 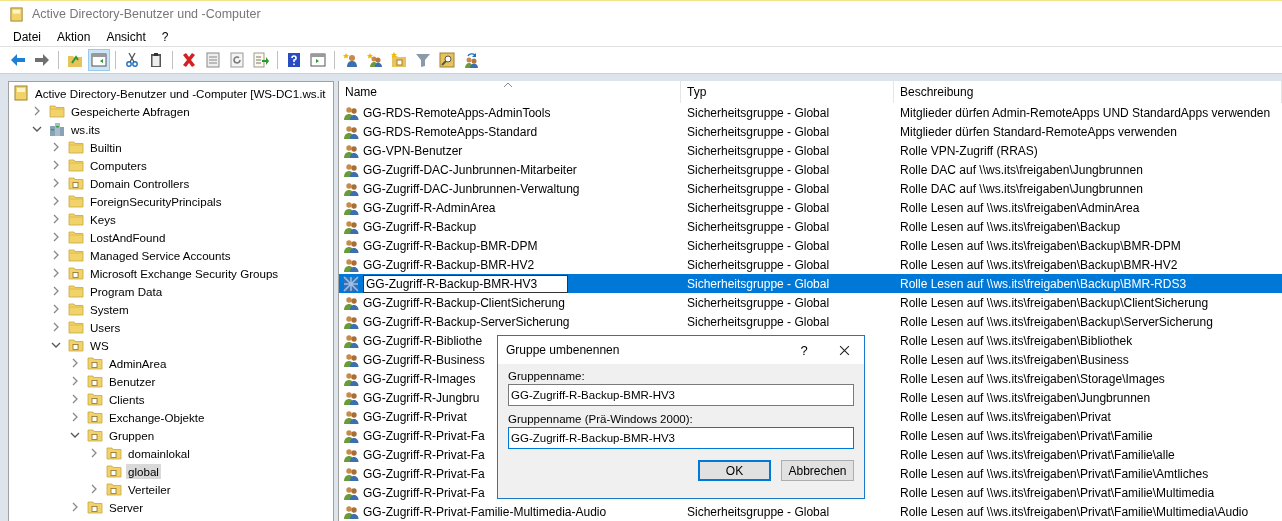 I want to click on tree-item: ws.its, so click(x=85, y=129).